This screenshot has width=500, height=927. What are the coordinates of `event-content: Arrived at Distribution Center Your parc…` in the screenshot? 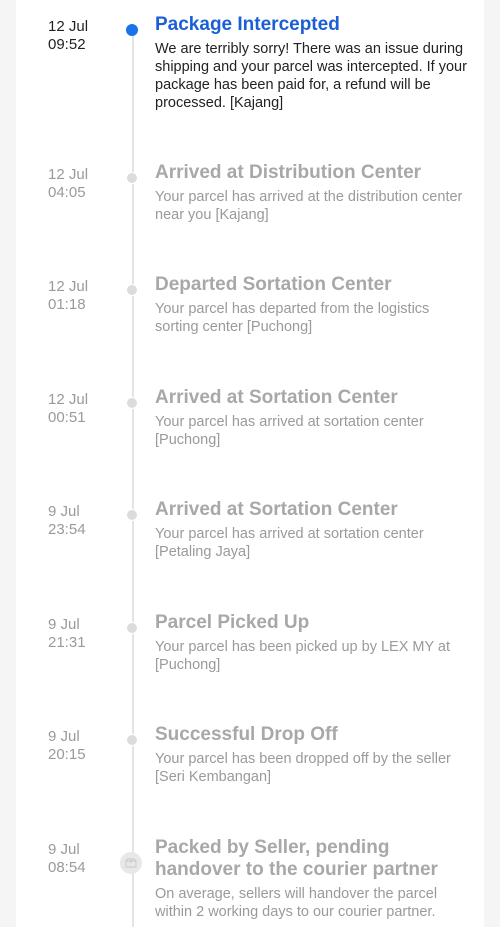 It's located at (312, 193).